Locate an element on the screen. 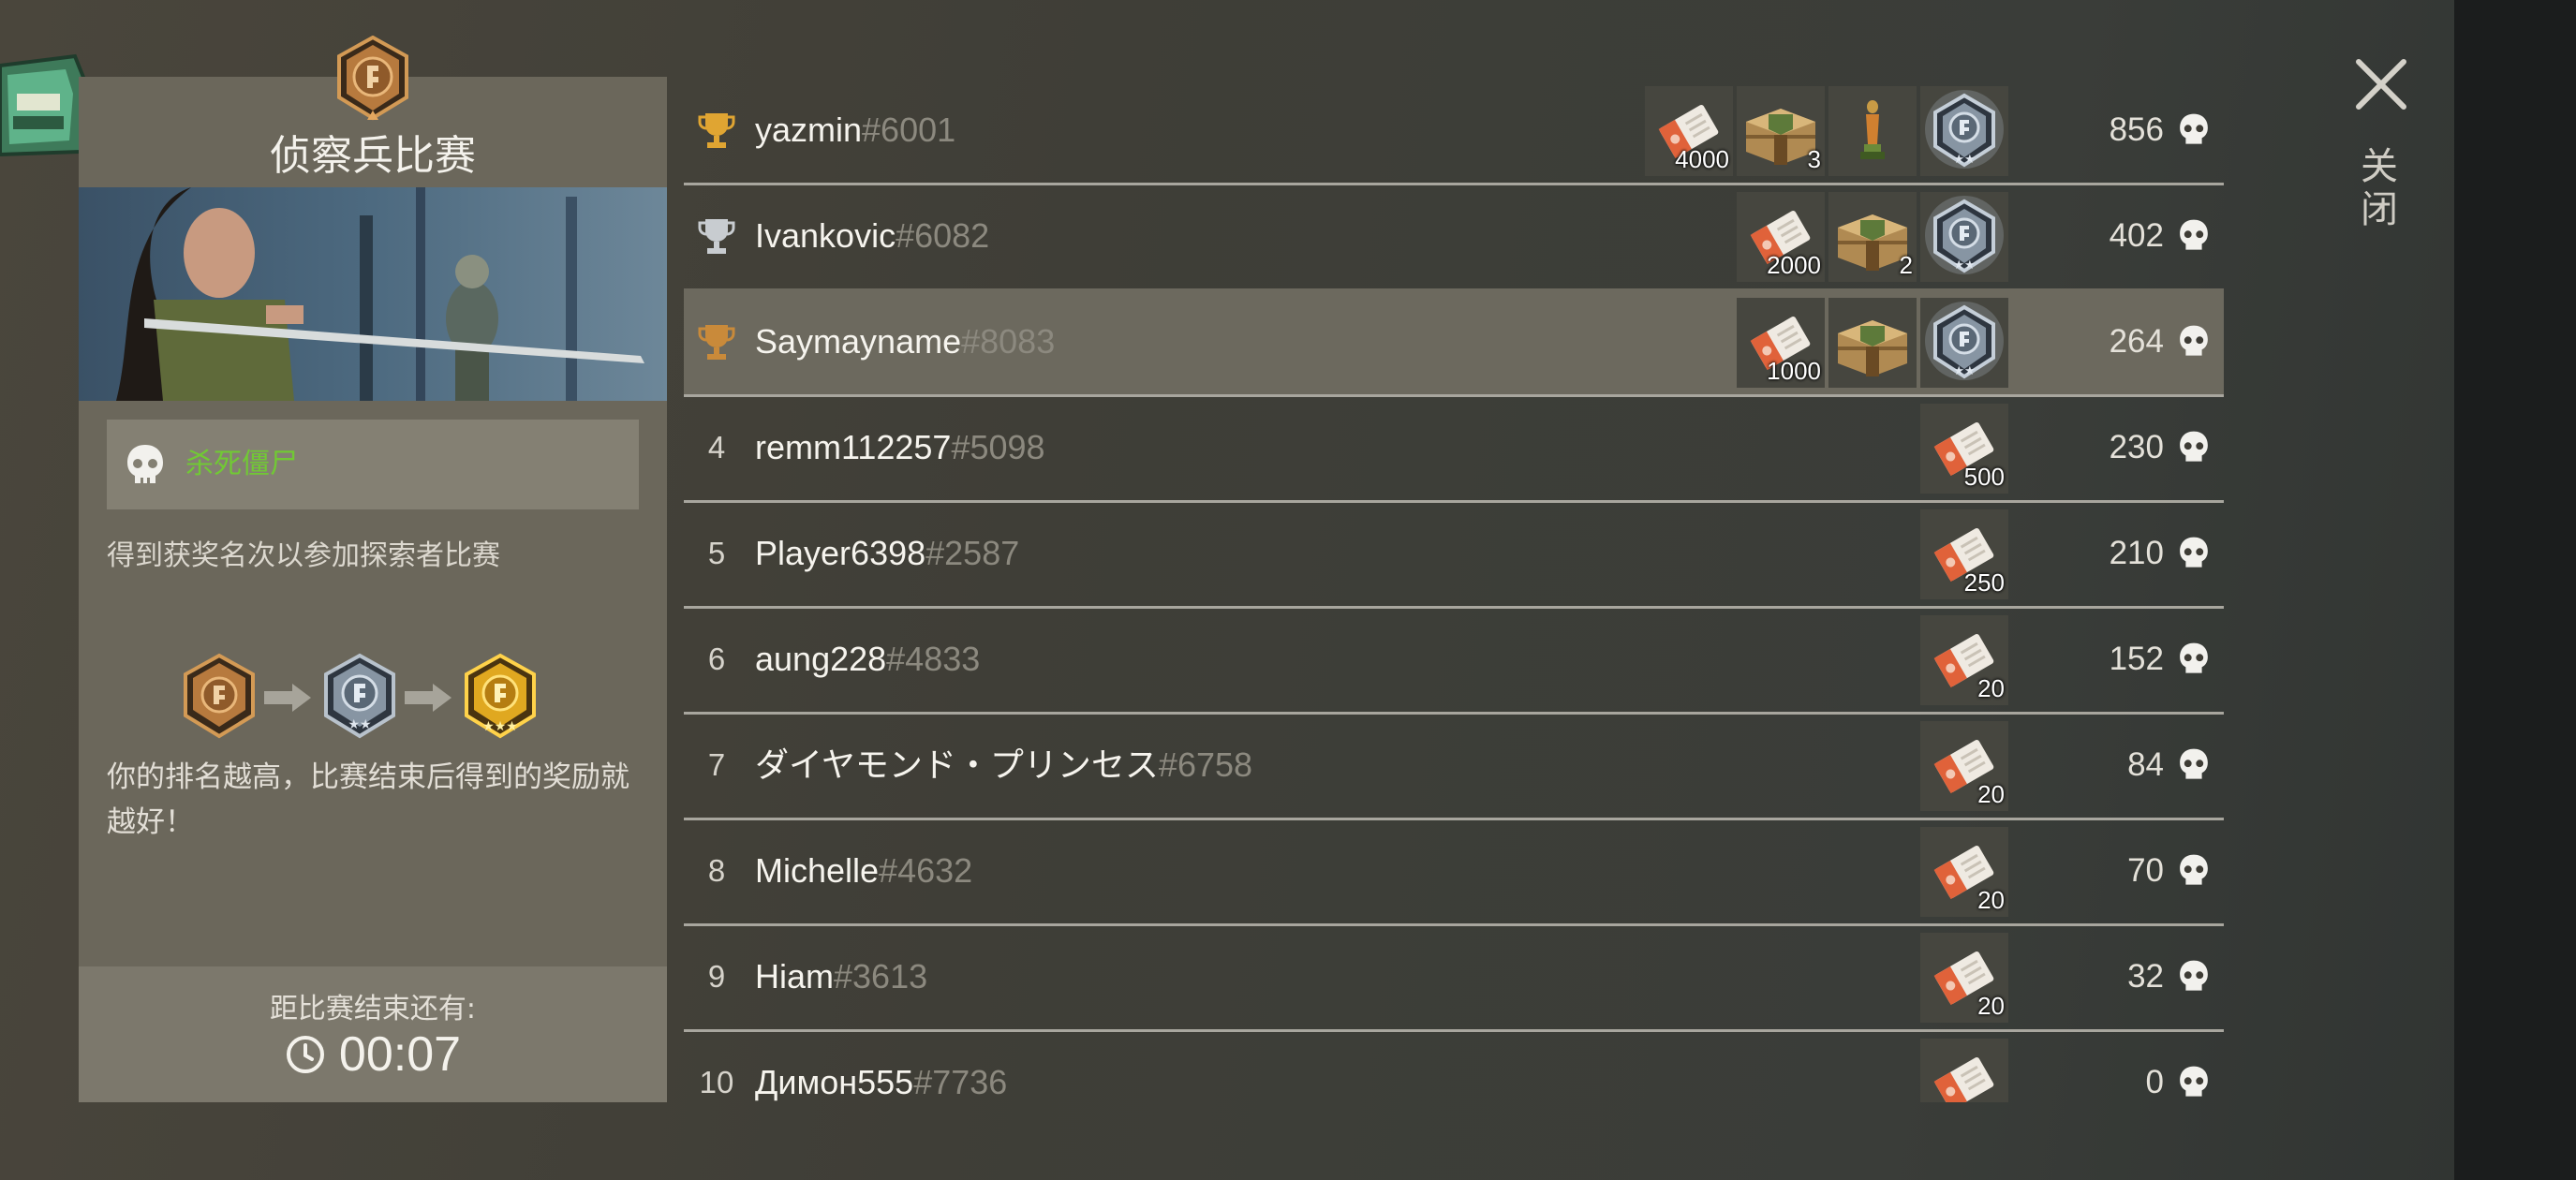 The width and height of the screenshot is (2576, 1180). crate-icon is located at coordinates (1873, 348).